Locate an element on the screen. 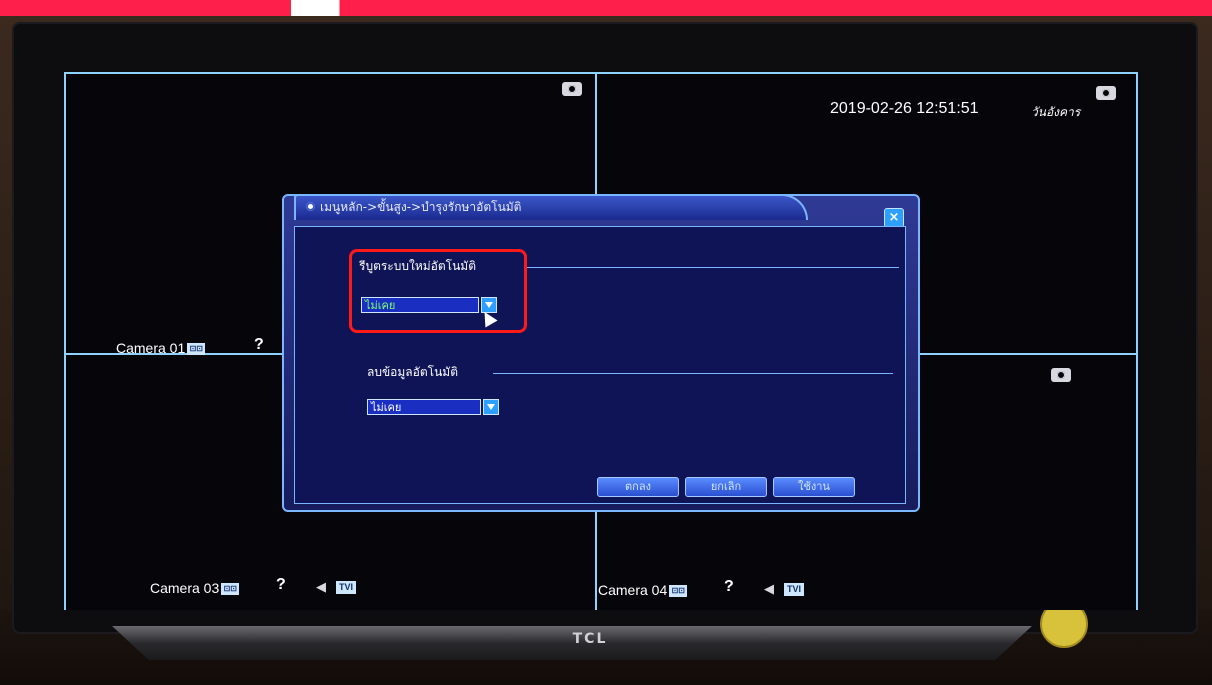 This screenshot has height=685, width=1212. auto-reboot-value: ไม่เคย is located at coordinates (380, 305).